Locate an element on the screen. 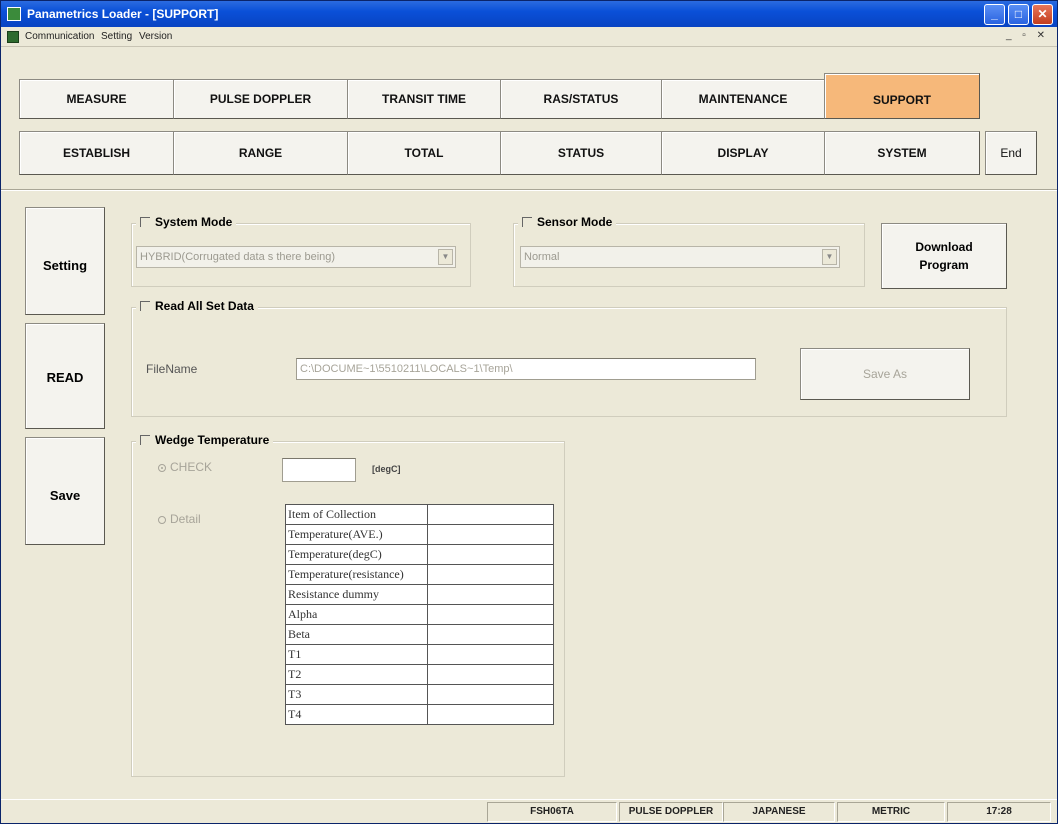 This screenshot has width=1058, height=824. table-row: Temperature(resistance) is located at coordinates (419, 574).